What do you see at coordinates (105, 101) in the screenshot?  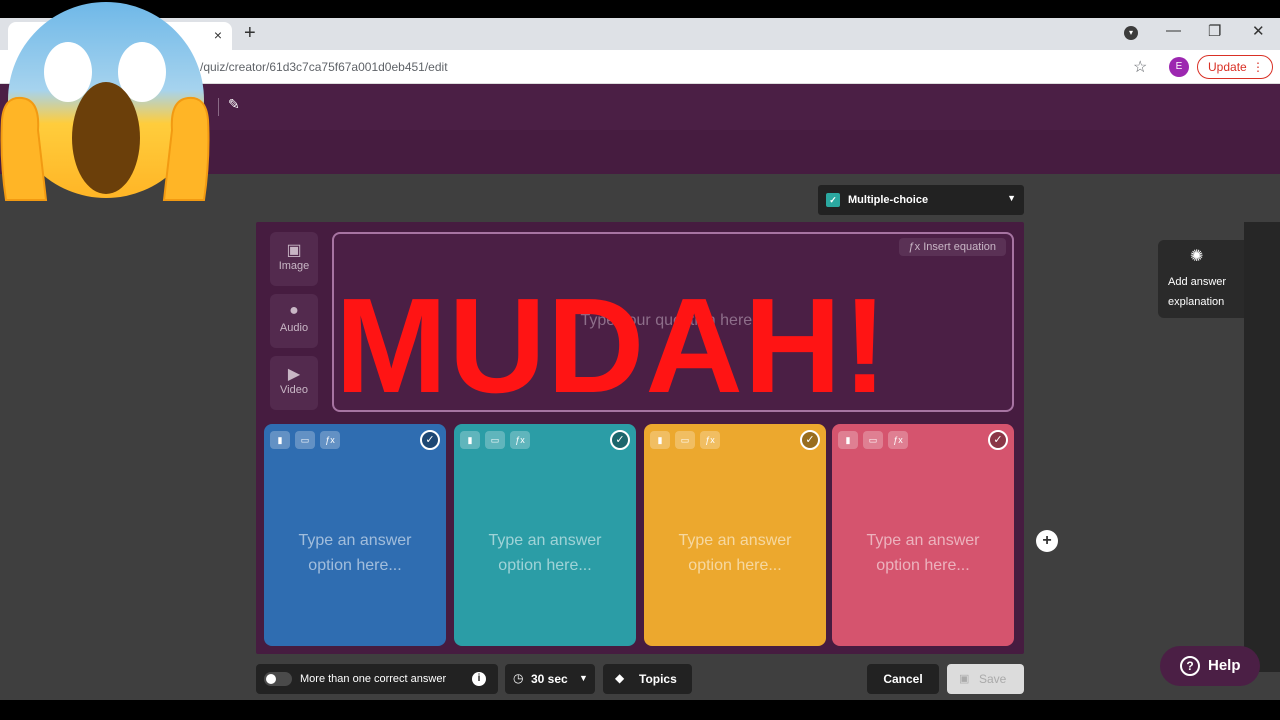 I see `screaming-face-emoji-icon` at bounding box center [105, 101].